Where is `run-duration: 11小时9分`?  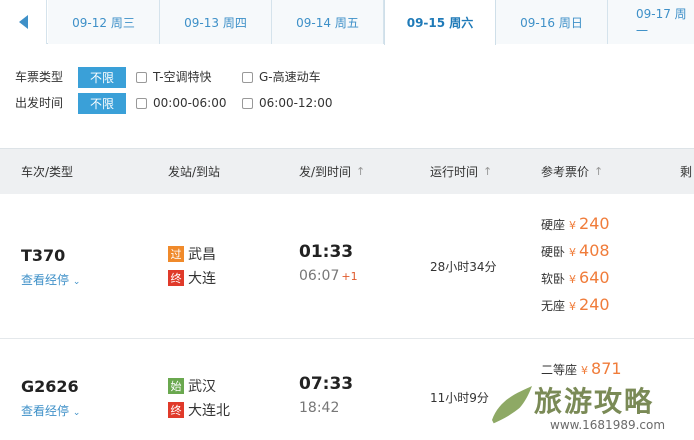
run-duration: 11小时9分 is located at coordinates (459, 398).